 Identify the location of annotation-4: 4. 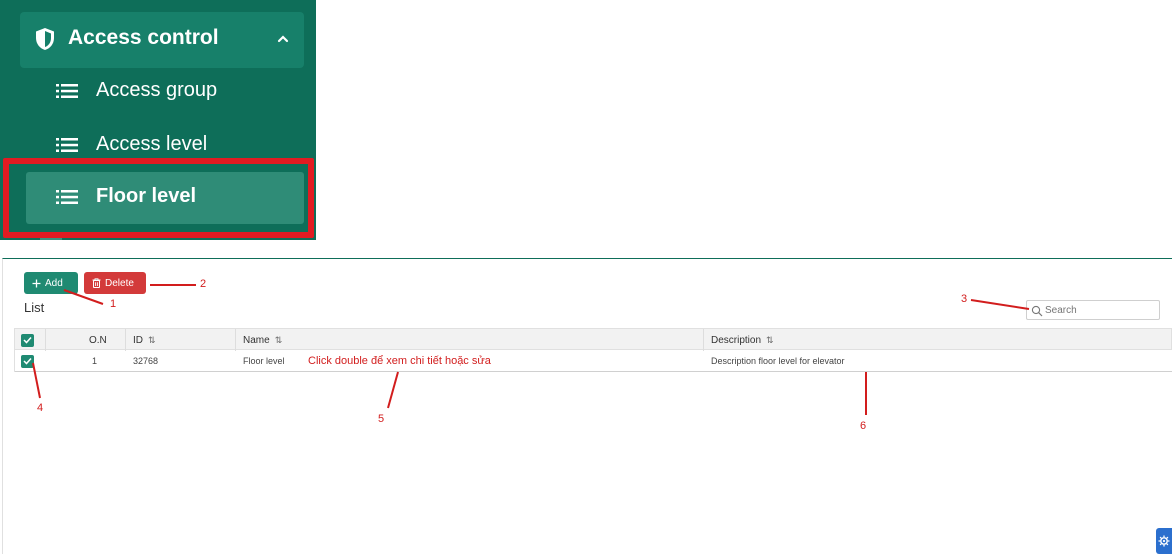
(40, 408).